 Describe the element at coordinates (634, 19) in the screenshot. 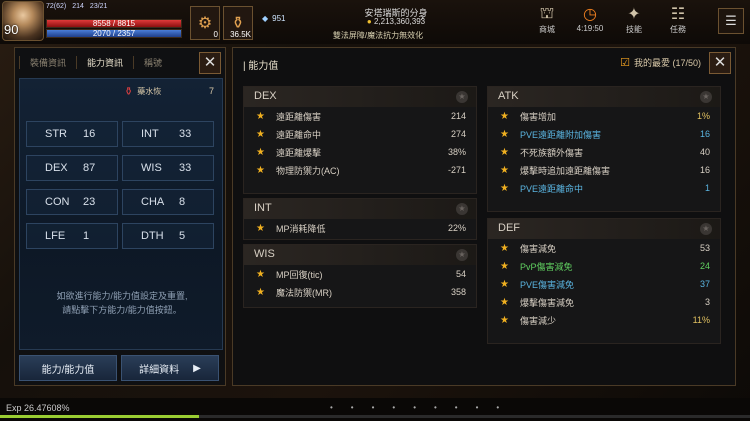

I see `skill-button: ✦ 技能` at that location.